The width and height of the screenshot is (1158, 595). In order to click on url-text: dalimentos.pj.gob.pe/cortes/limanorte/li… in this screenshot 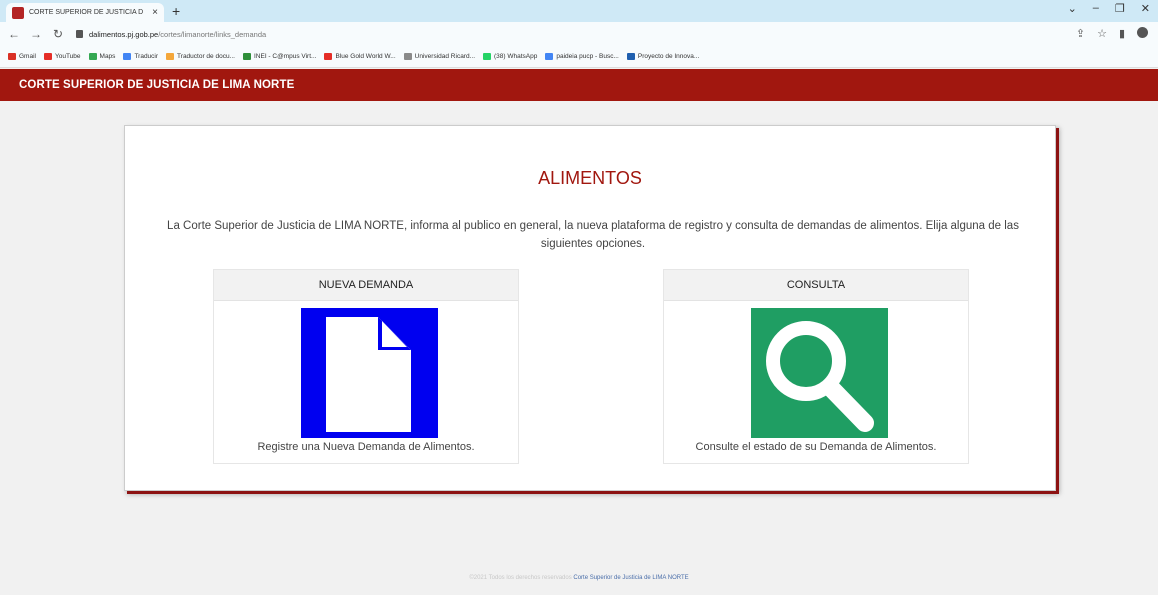, I will do `click(177, 34)`.